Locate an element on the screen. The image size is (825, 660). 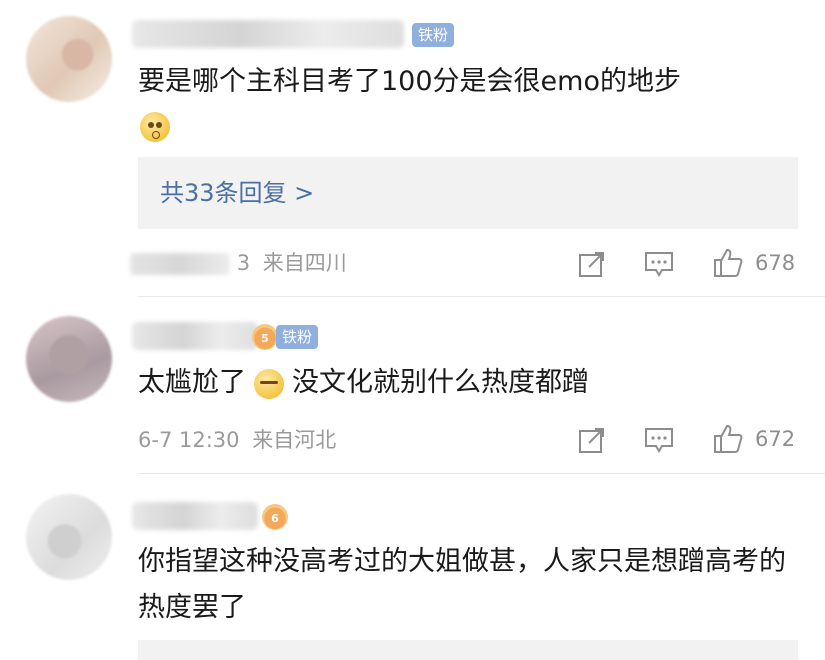
like-count: 678 is located at coordinates (775, 263).